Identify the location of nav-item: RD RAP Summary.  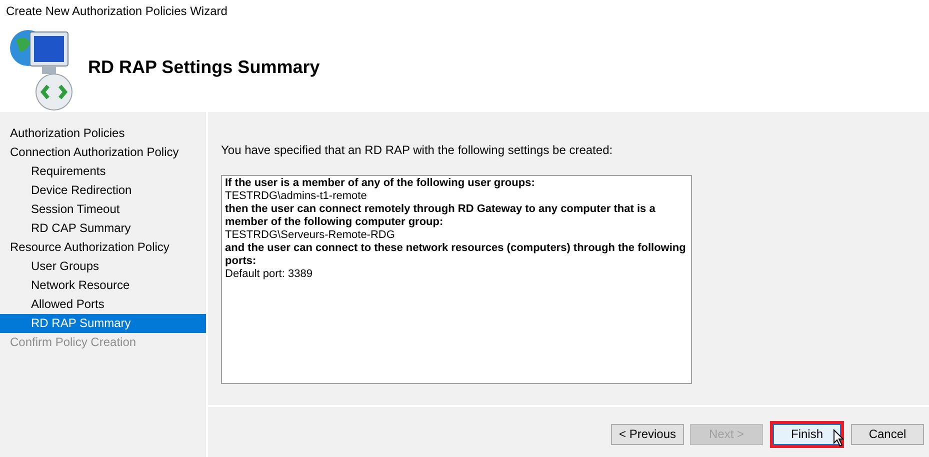
(103, 323).